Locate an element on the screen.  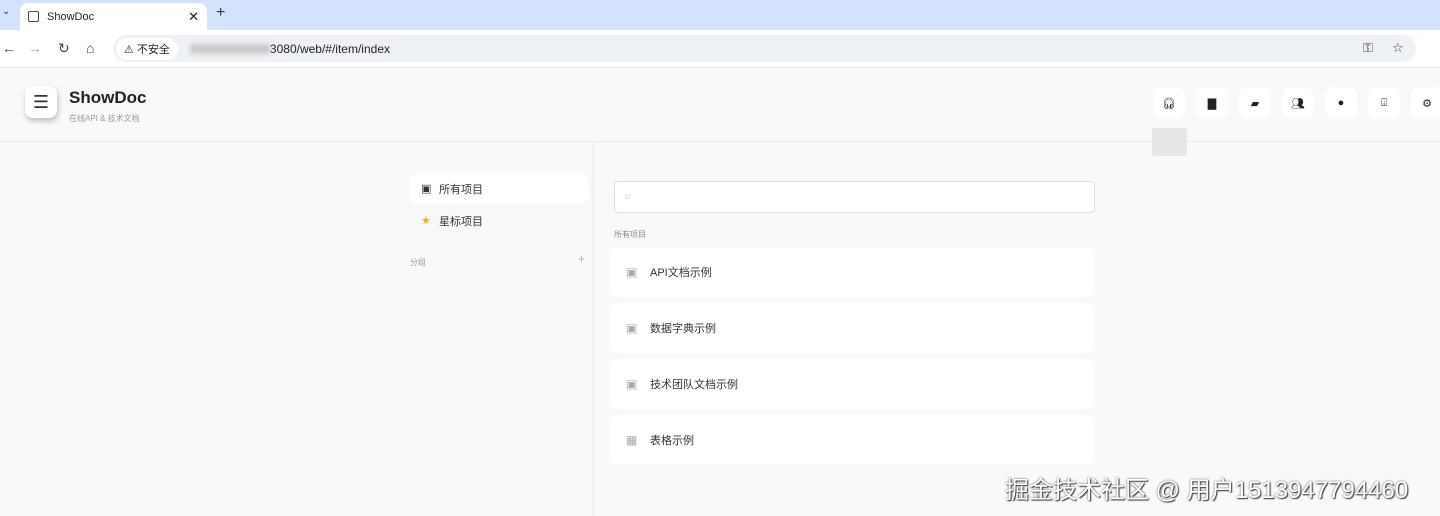
forward-icon: → is located at coordinates (35, 48).